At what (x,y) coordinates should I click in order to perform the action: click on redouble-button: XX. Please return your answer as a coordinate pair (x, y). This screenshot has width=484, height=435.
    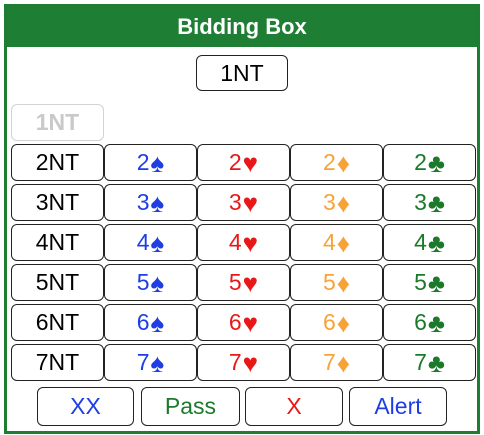
    Looking at the image, I should click on (85, 406).